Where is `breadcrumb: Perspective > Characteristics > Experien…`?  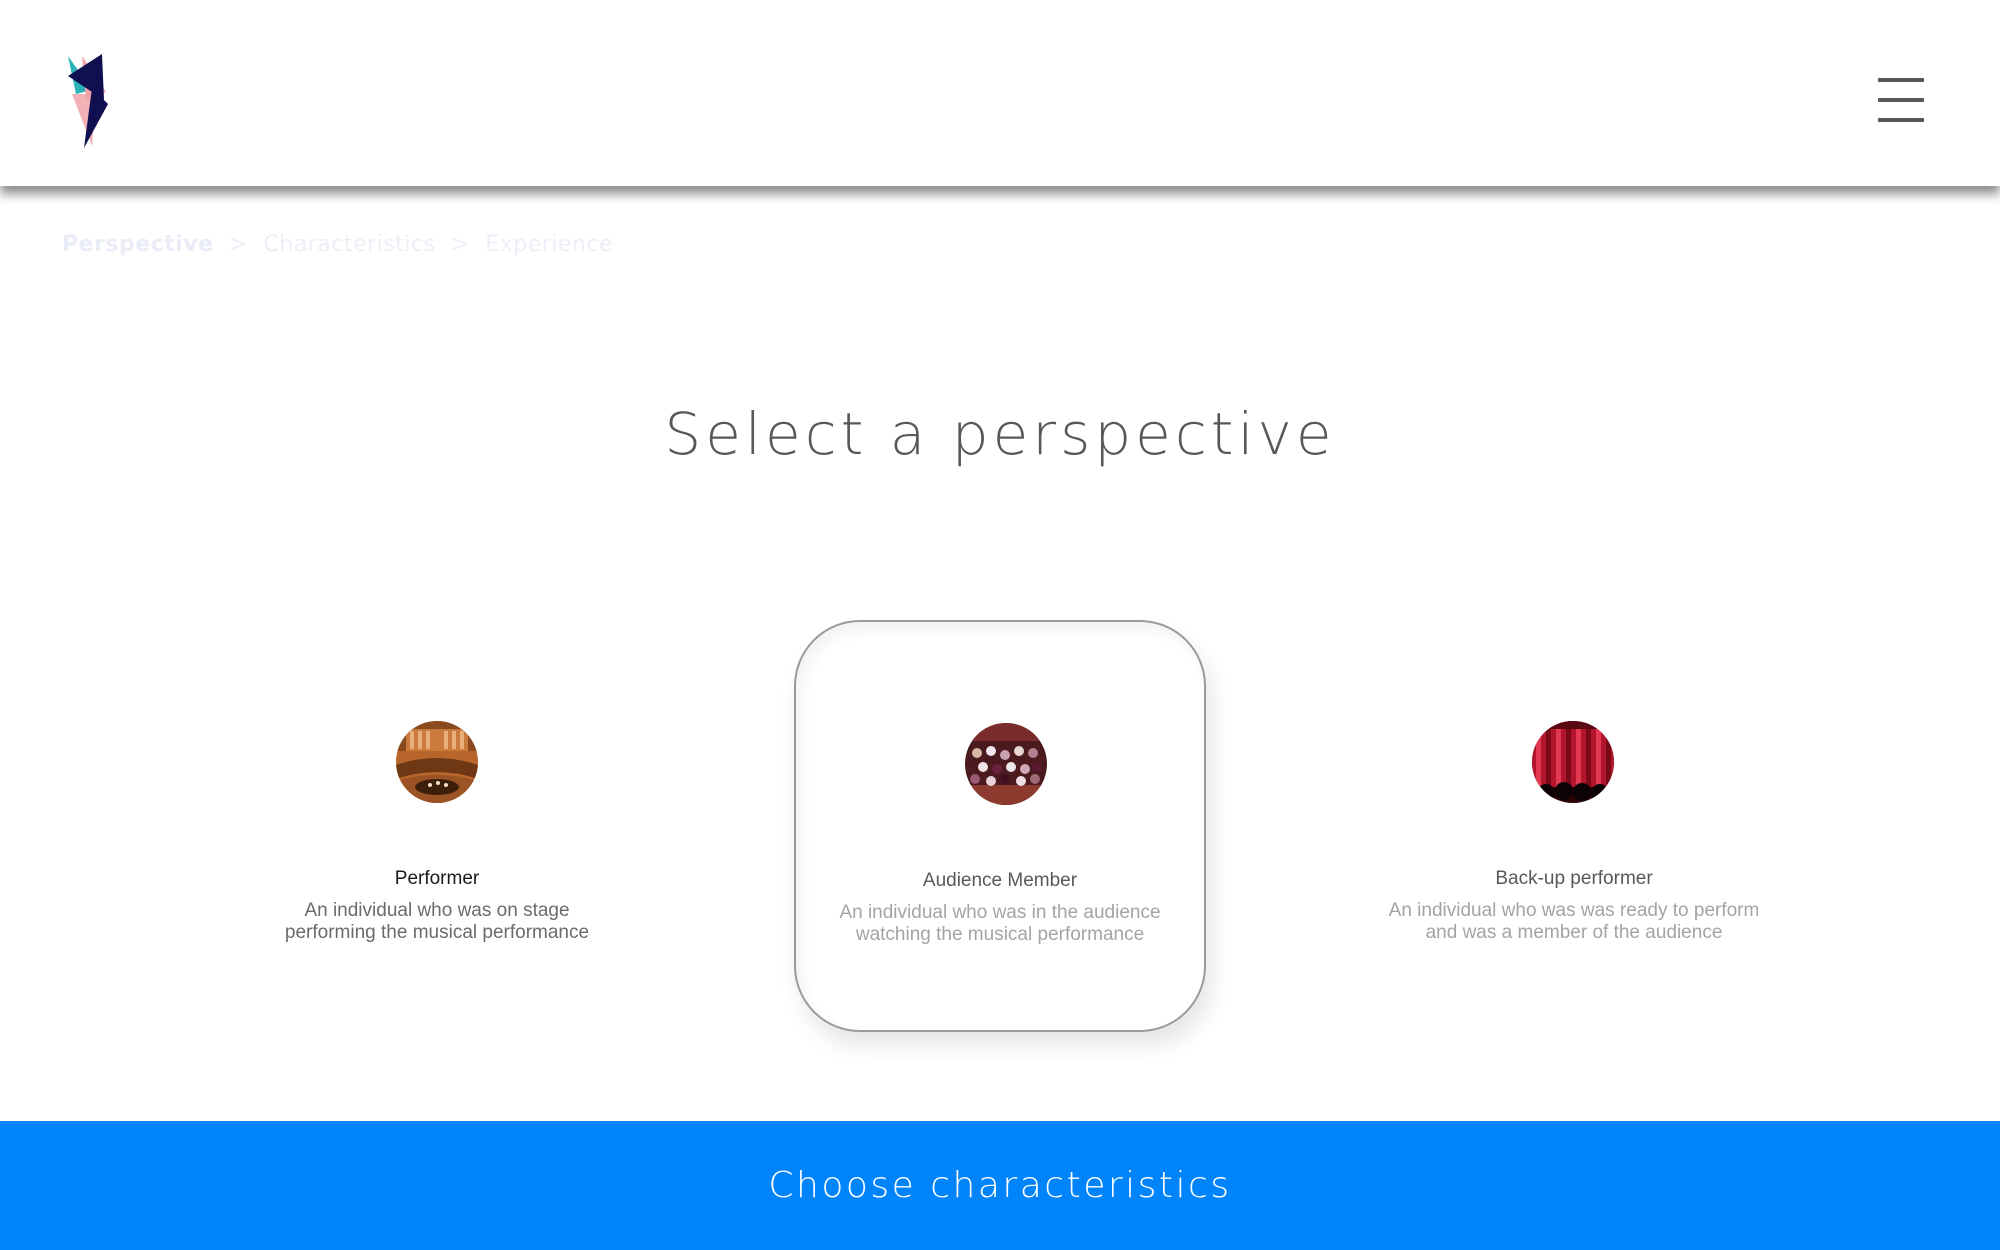
breadcrumb: Perspective > Characteristics > Experien… is located at coordinates (337, 244).